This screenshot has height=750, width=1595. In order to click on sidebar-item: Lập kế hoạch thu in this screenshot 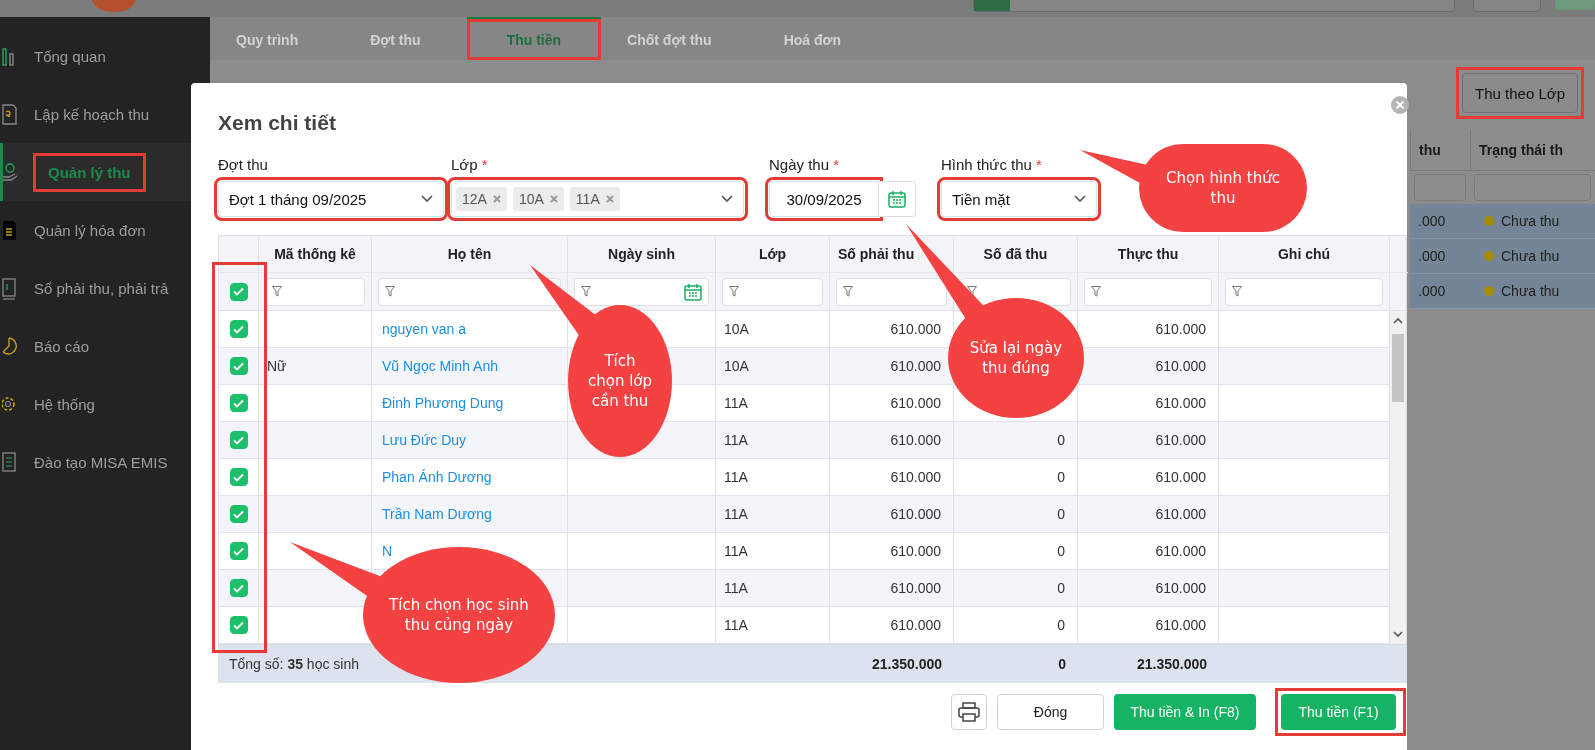, I will do `click(105, 114)`.